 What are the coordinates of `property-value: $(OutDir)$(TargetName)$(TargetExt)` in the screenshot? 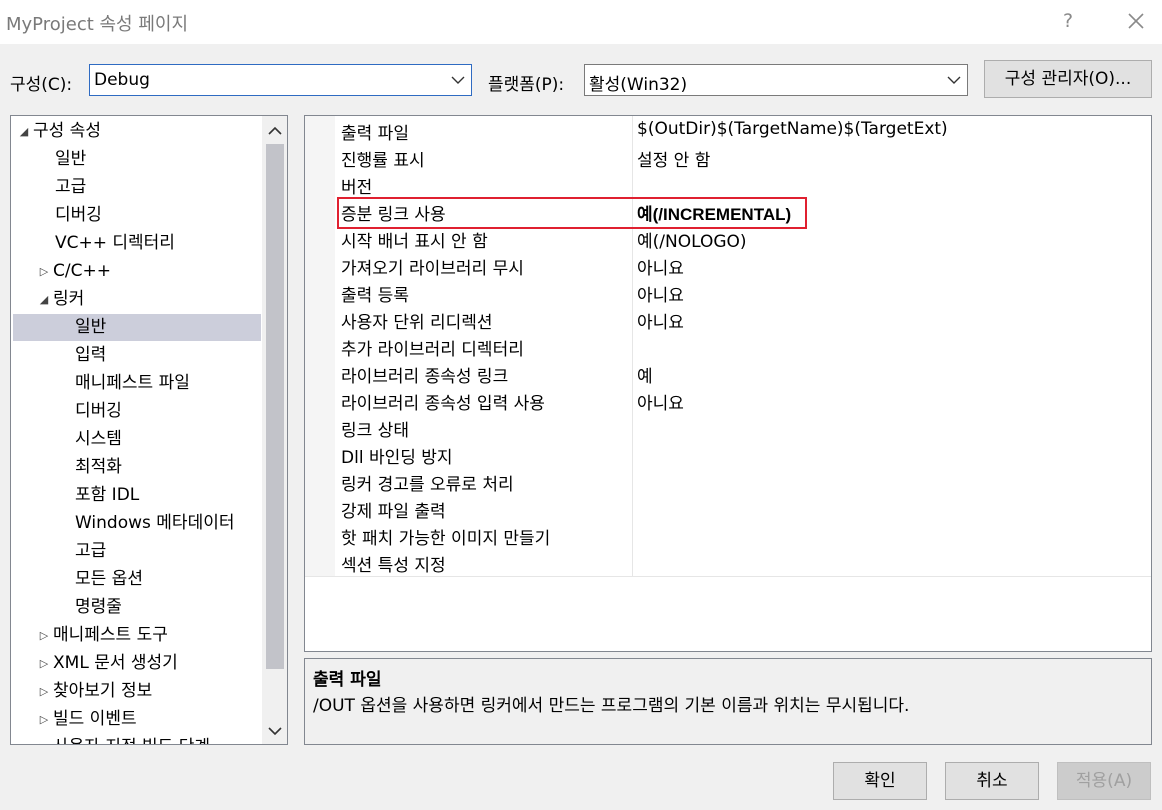 It's located at (792, 129).